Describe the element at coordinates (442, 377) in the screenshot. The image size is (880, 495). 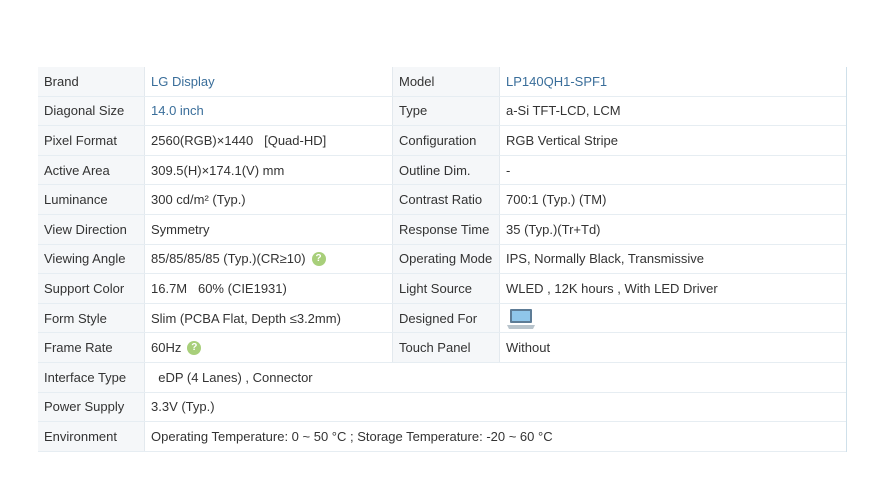
I see `spec-row-interface-type: Interface Type eDP (4 Lanes) , Connector` at that location.